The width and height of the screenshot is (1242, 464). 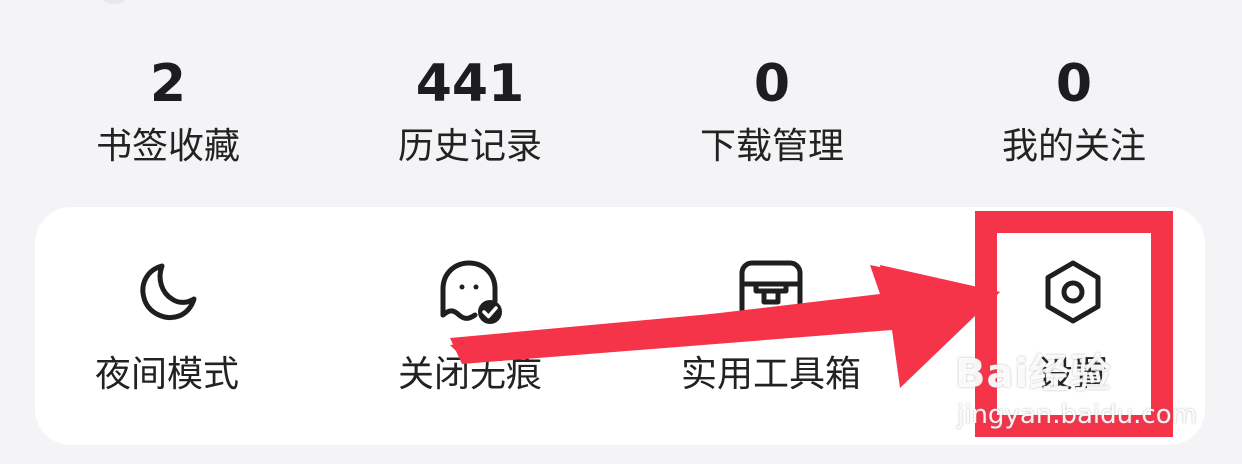 I want to click on stat-follows: 0 我的关注, so click(x=1074, y=110).